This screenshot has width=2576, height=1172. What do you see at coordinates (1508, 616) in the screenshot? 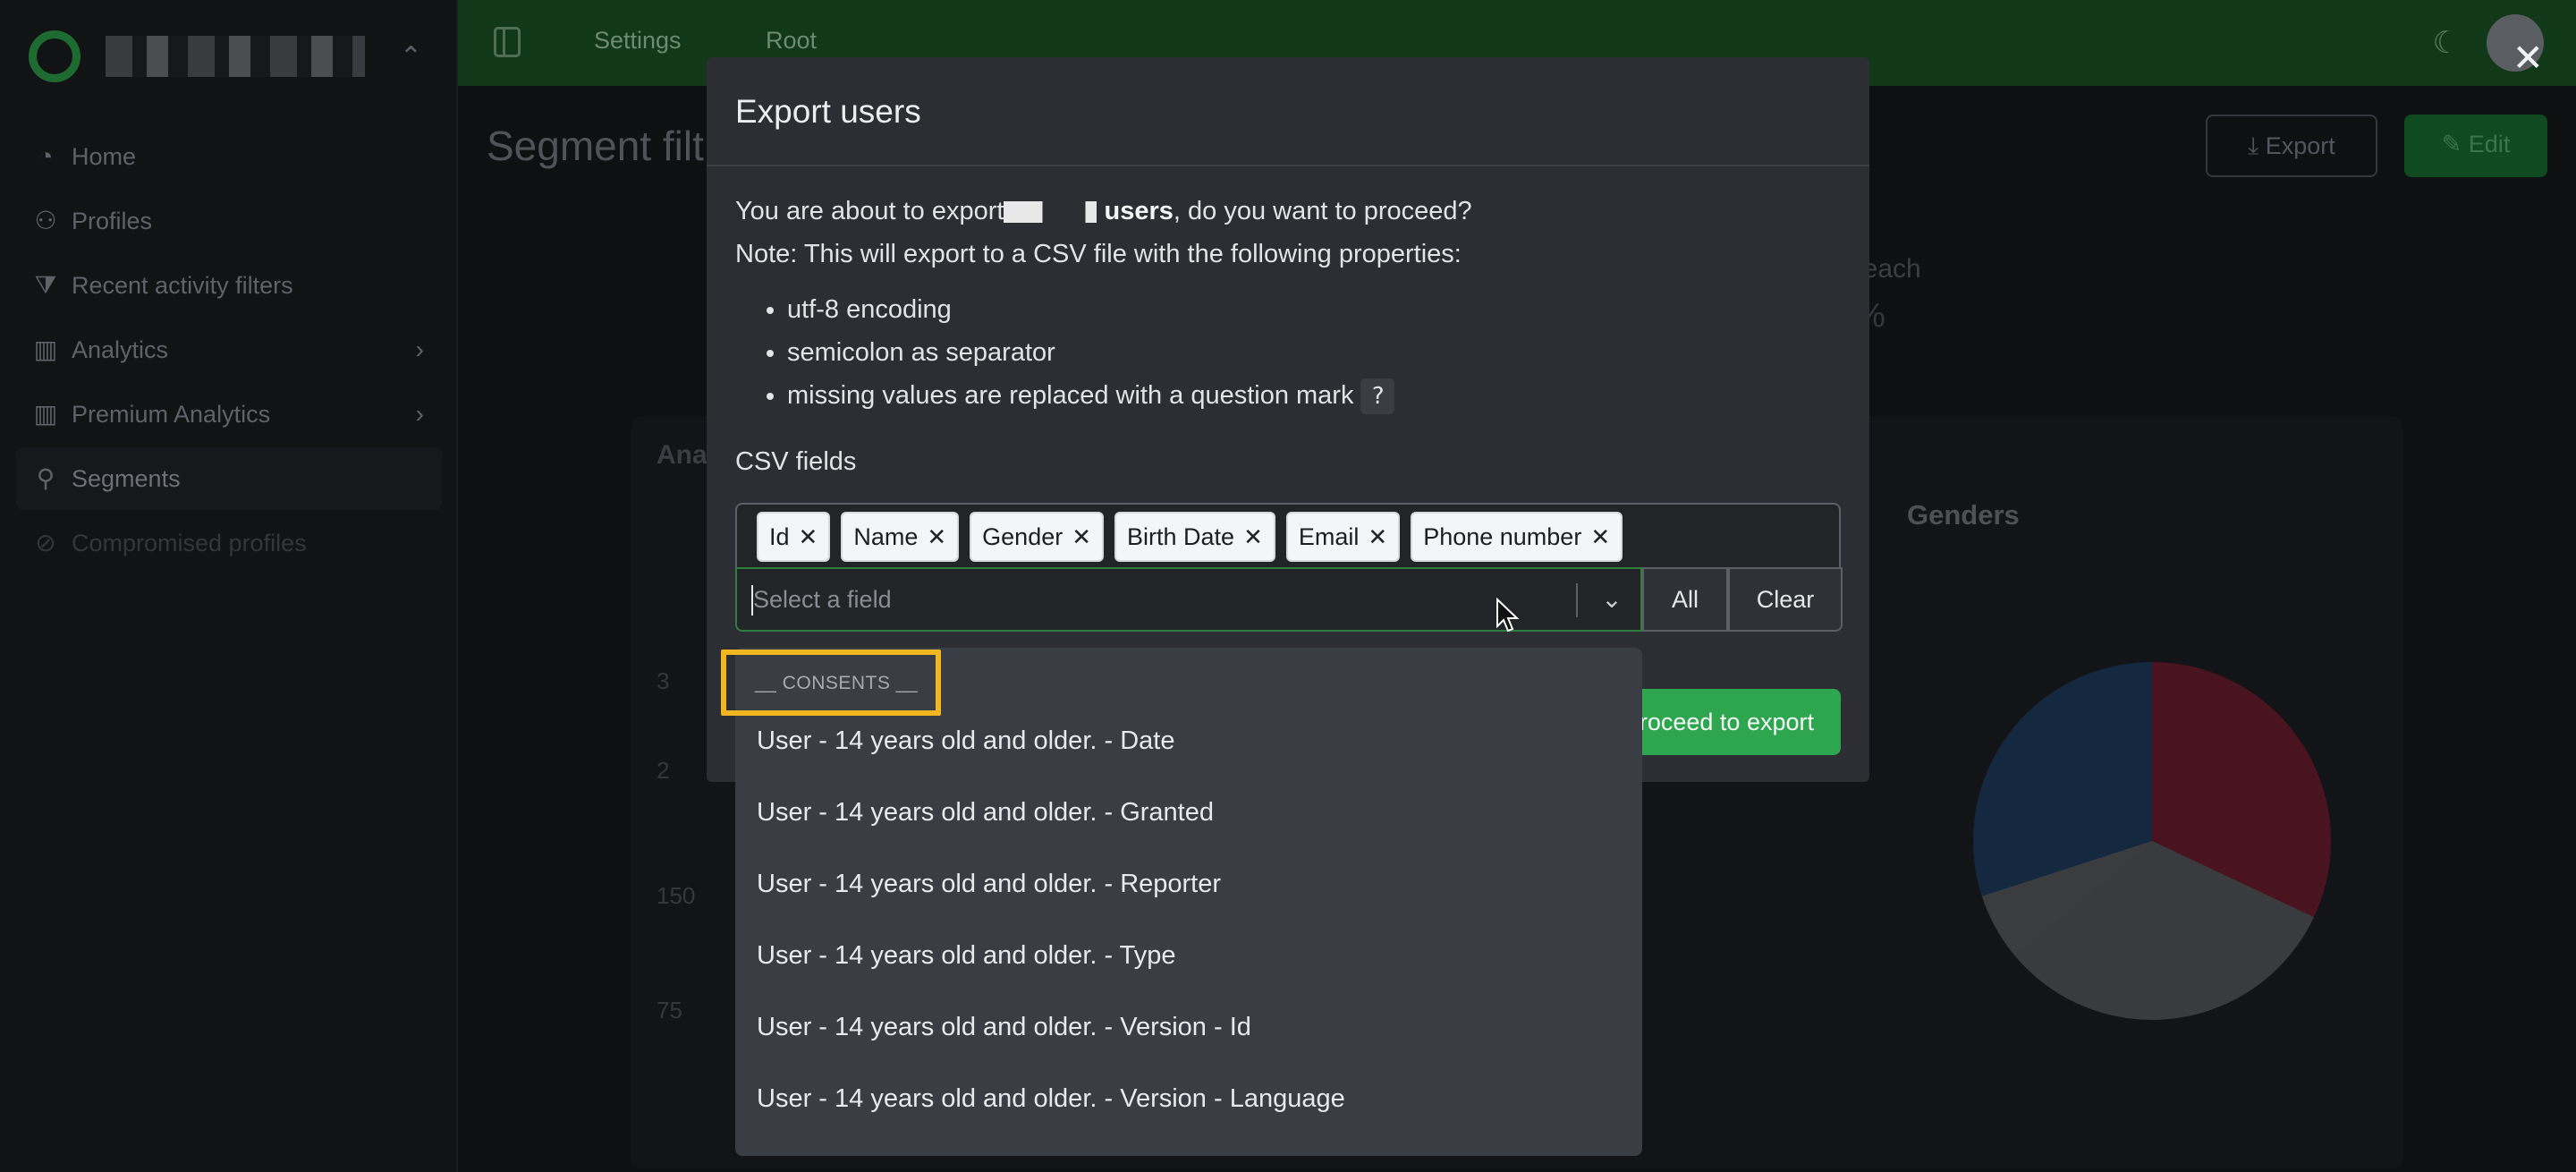
I see `mouse-cursor-icon` at bounding box center [1508, 616].